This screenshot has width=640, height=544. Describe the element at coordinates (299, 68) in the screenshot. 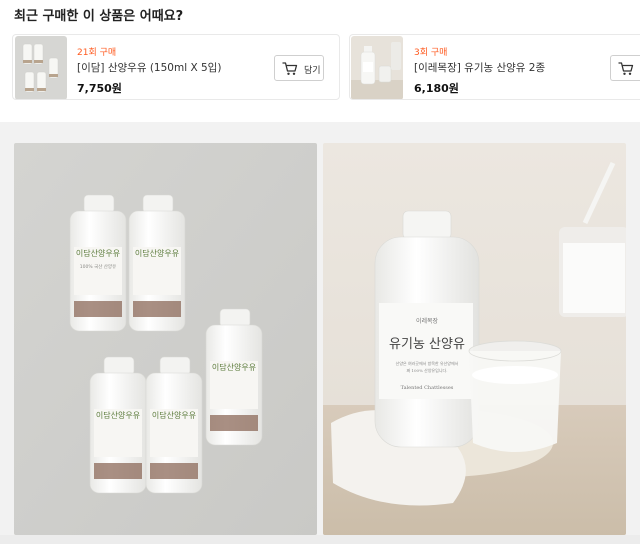

I see `add-to-cart-button: 담기` at that location.